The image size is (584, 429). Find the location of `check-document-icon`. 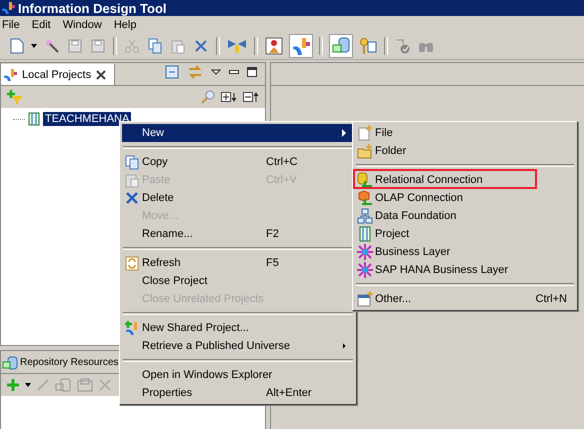

check-document-icon is located at coordinates (403, 46).